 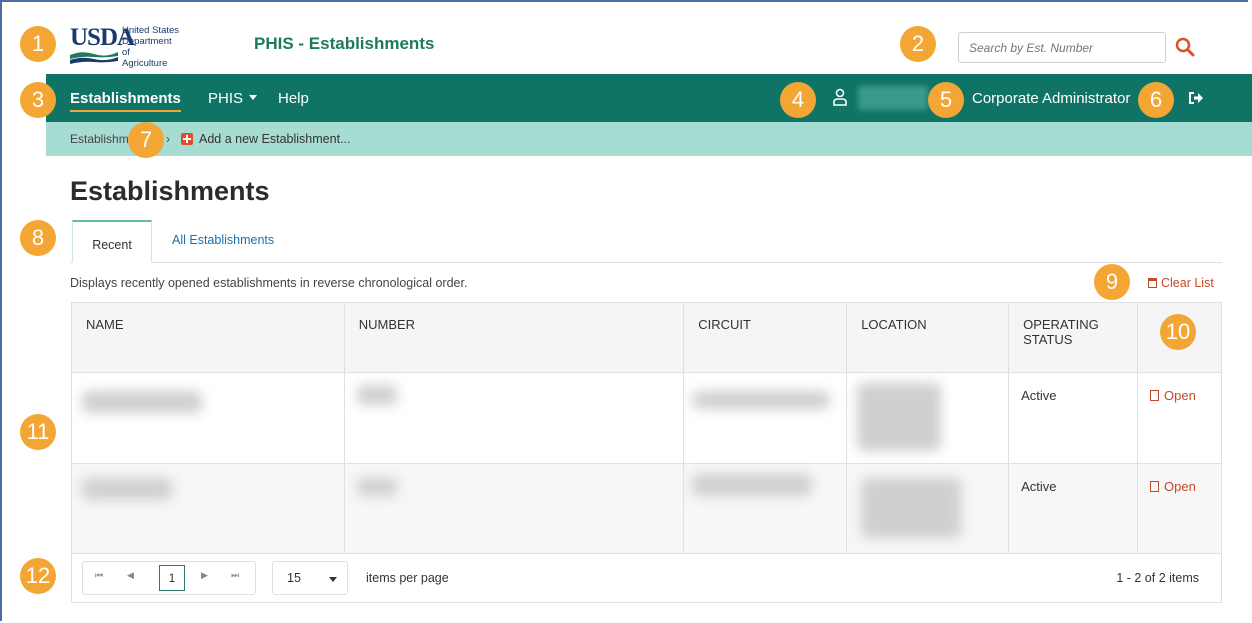 I want to click on app-title: PHIS - Establishments, so click(x=344, y=44).